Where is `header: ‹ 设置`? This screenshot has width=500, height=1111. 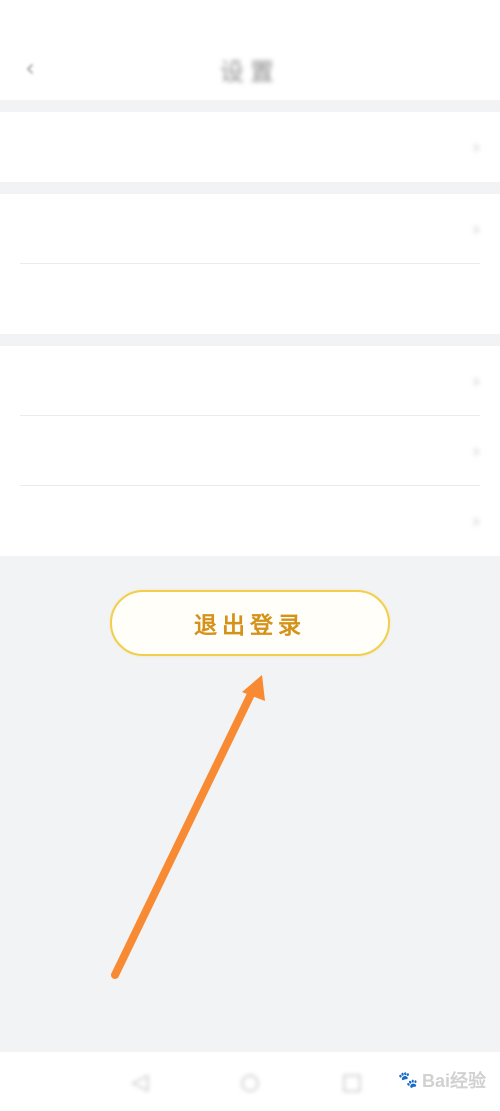
header: ‹ 设置 is located at coordinates (250, 69).